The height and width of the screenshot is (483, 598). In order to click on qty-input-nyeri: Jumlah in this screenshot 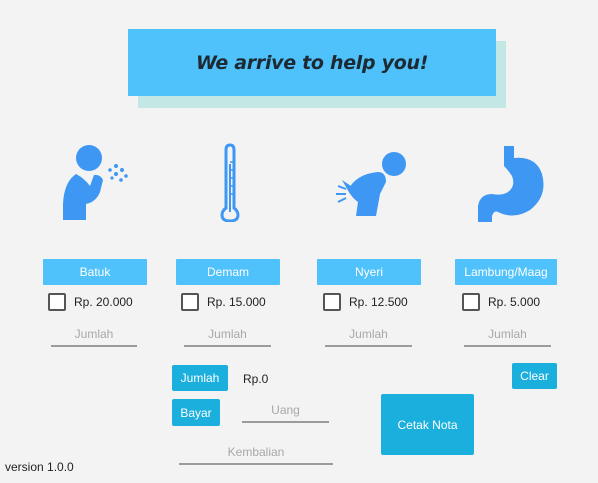, I will do `click(368, 335)`.